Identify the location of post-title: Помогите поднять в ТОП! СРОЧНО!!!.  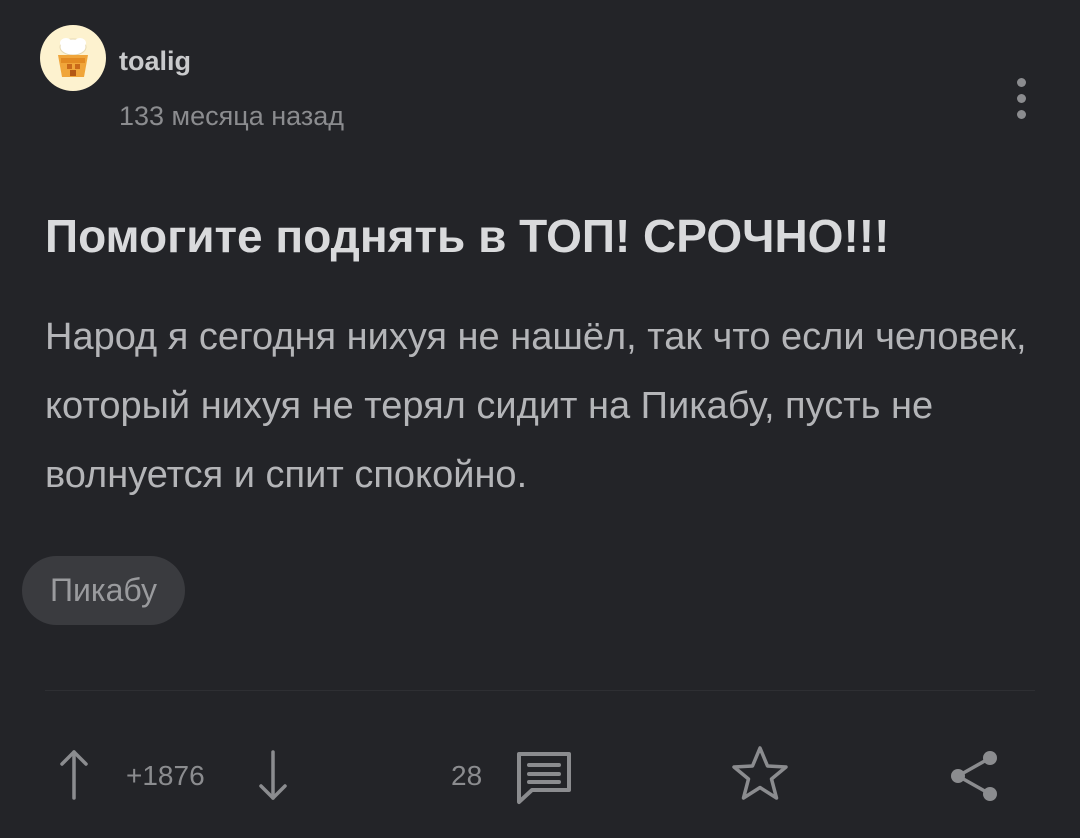
(467, 236).